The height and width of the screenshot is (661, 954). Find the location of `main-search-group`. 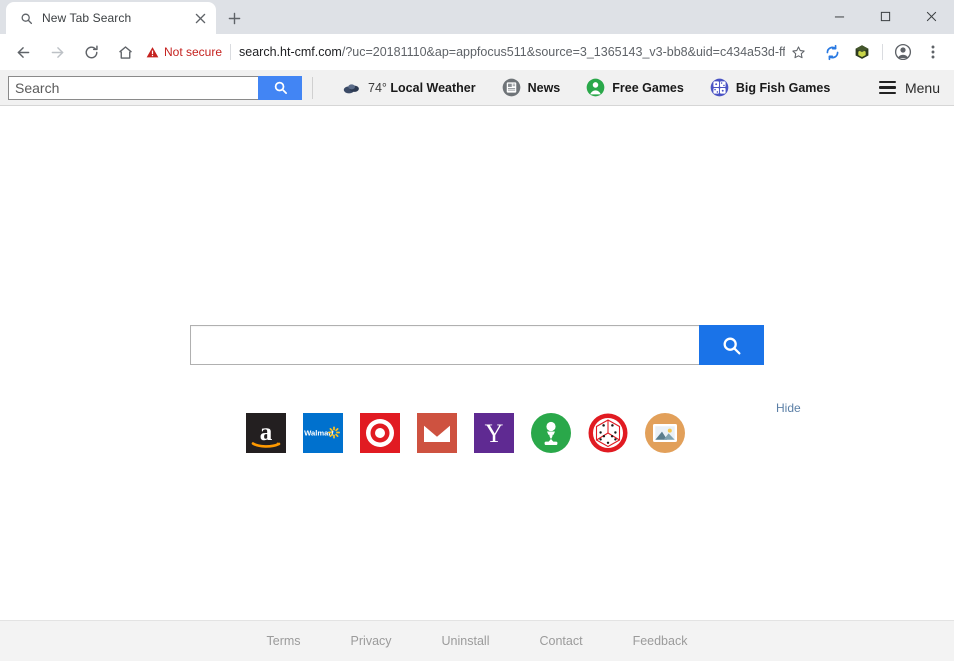

main-search-group is located at coordinates (477, 345).